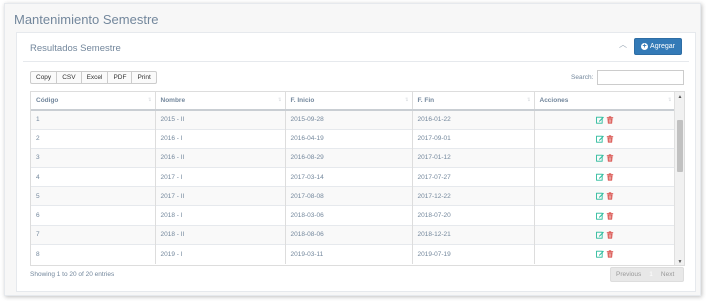  What do you see at coordinates (605, 101) in the screenshot?
I see `column-header-acciones: Acciones ↑↓` at bounding box center [605, 101].